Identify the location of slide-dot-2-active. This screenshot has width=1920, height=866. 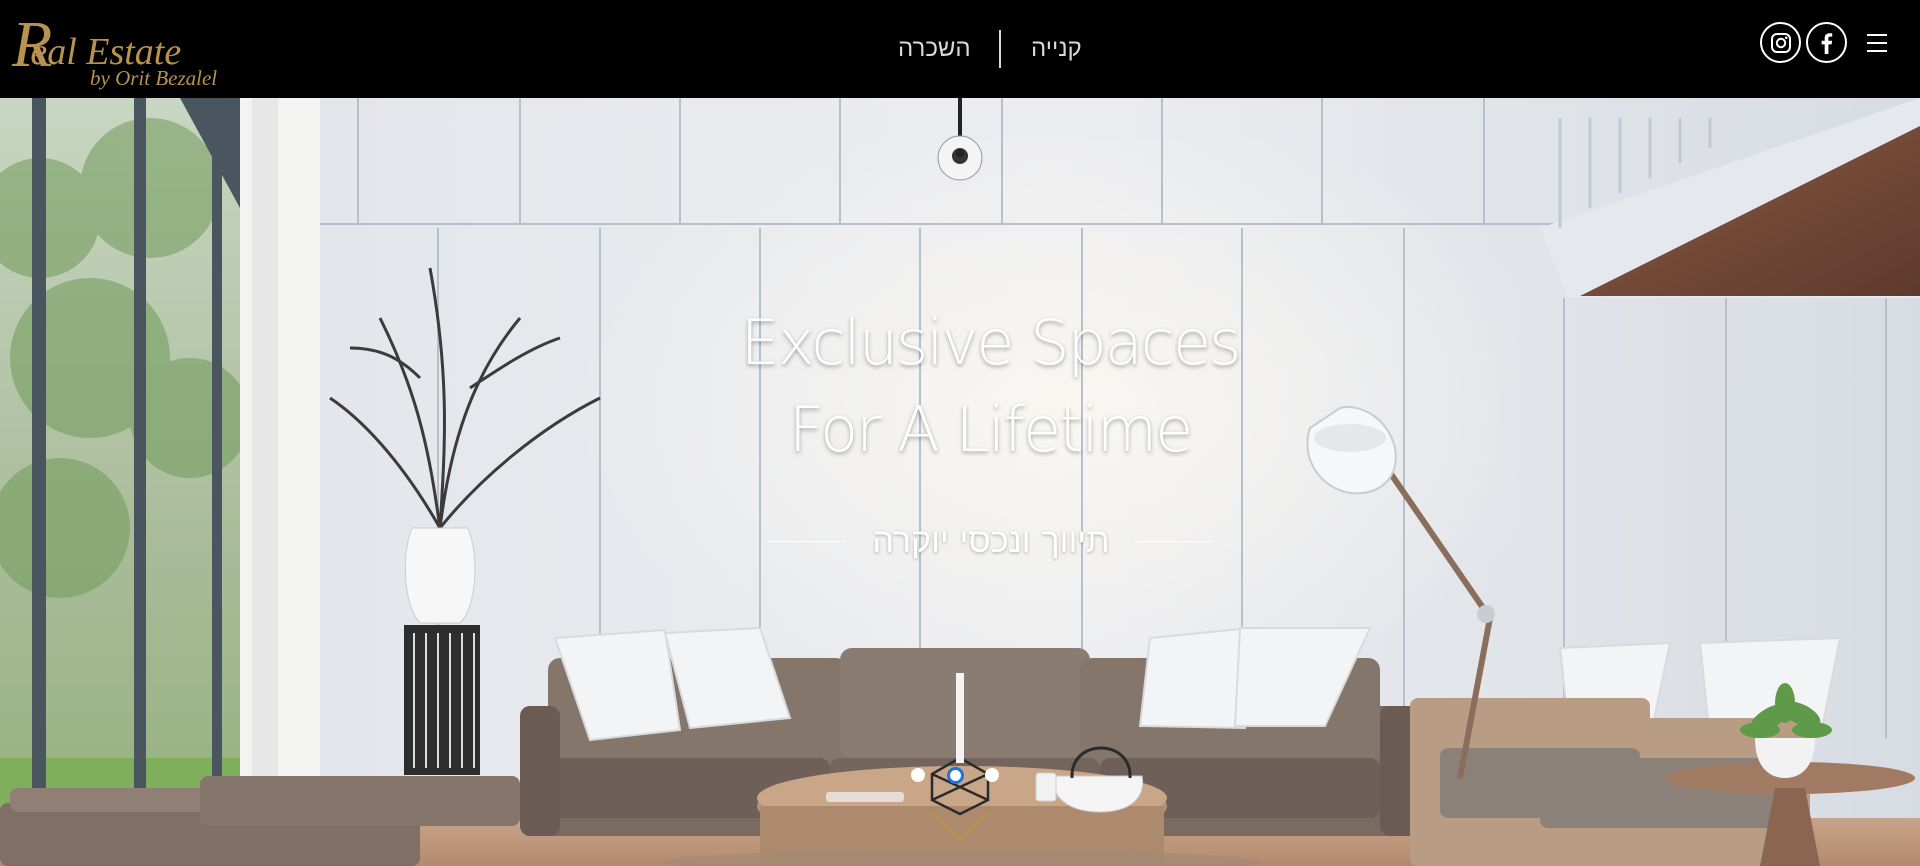
(955, 775).